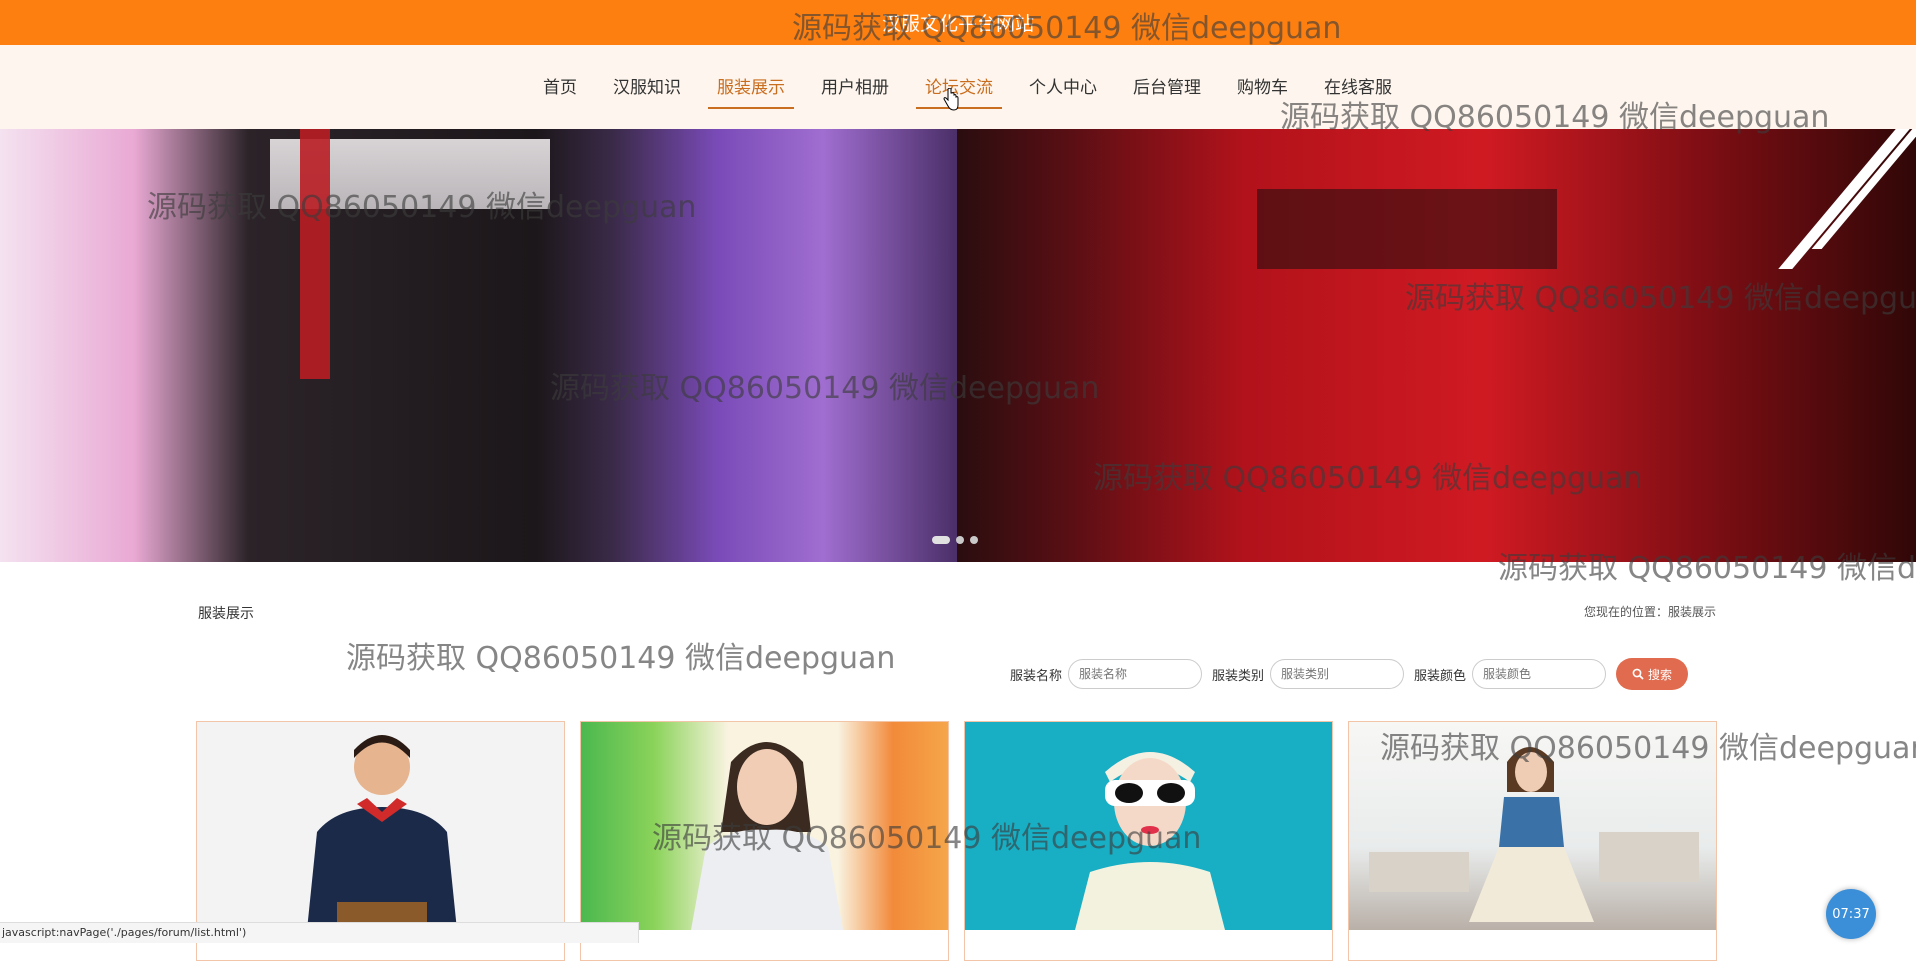  What do you see at coordinates (560, 91) in the screenshot?
I see `nav-item-home: 首页` at bounding box center [560, 91].